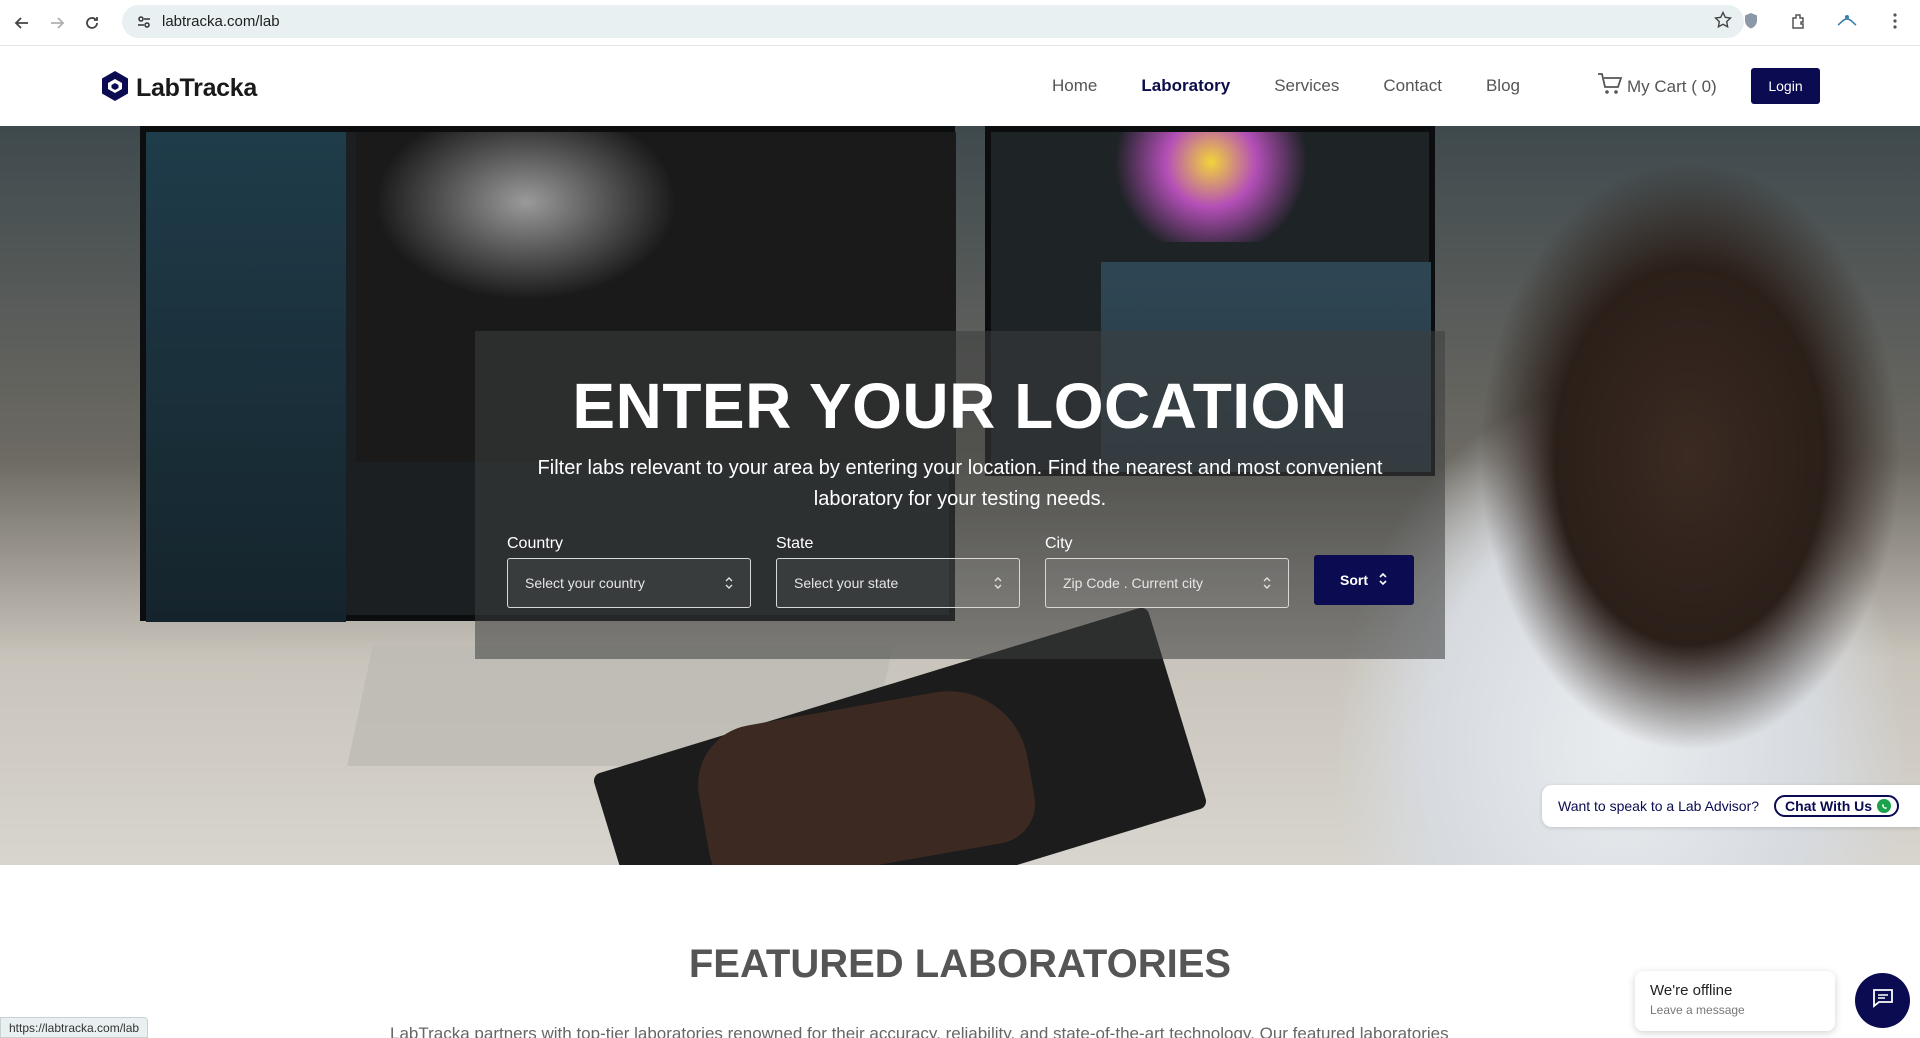 This screenshot has width=1920, height=1038. I want to click on city-select: Zip Code . Current city, so click(1167, 583).